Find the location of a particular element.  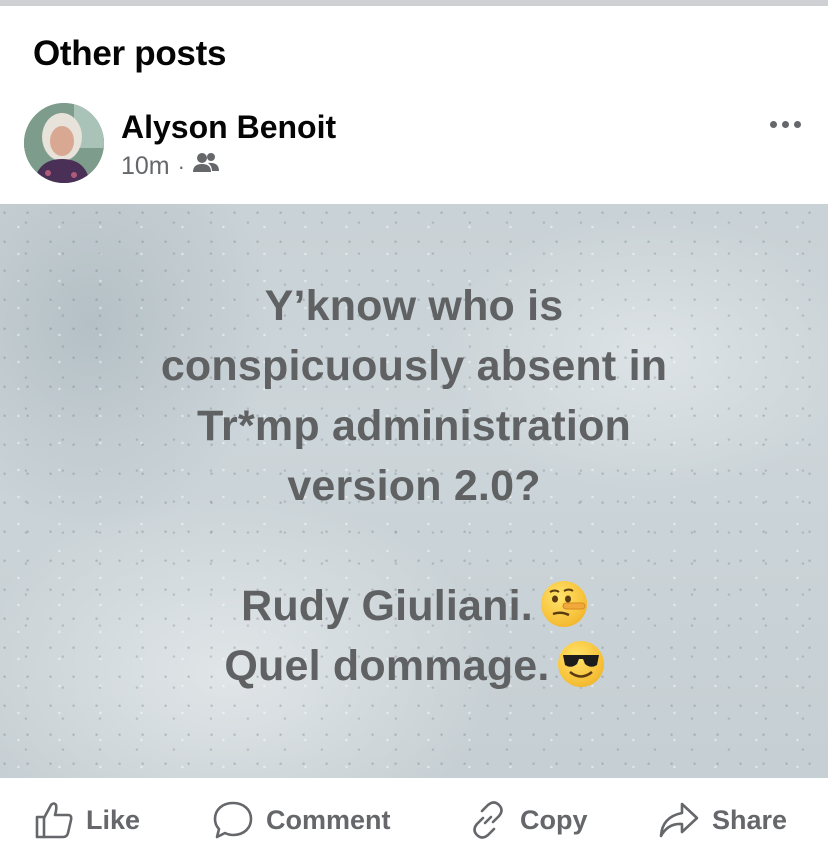

like-button: Like is located at coordinates (87, 820).